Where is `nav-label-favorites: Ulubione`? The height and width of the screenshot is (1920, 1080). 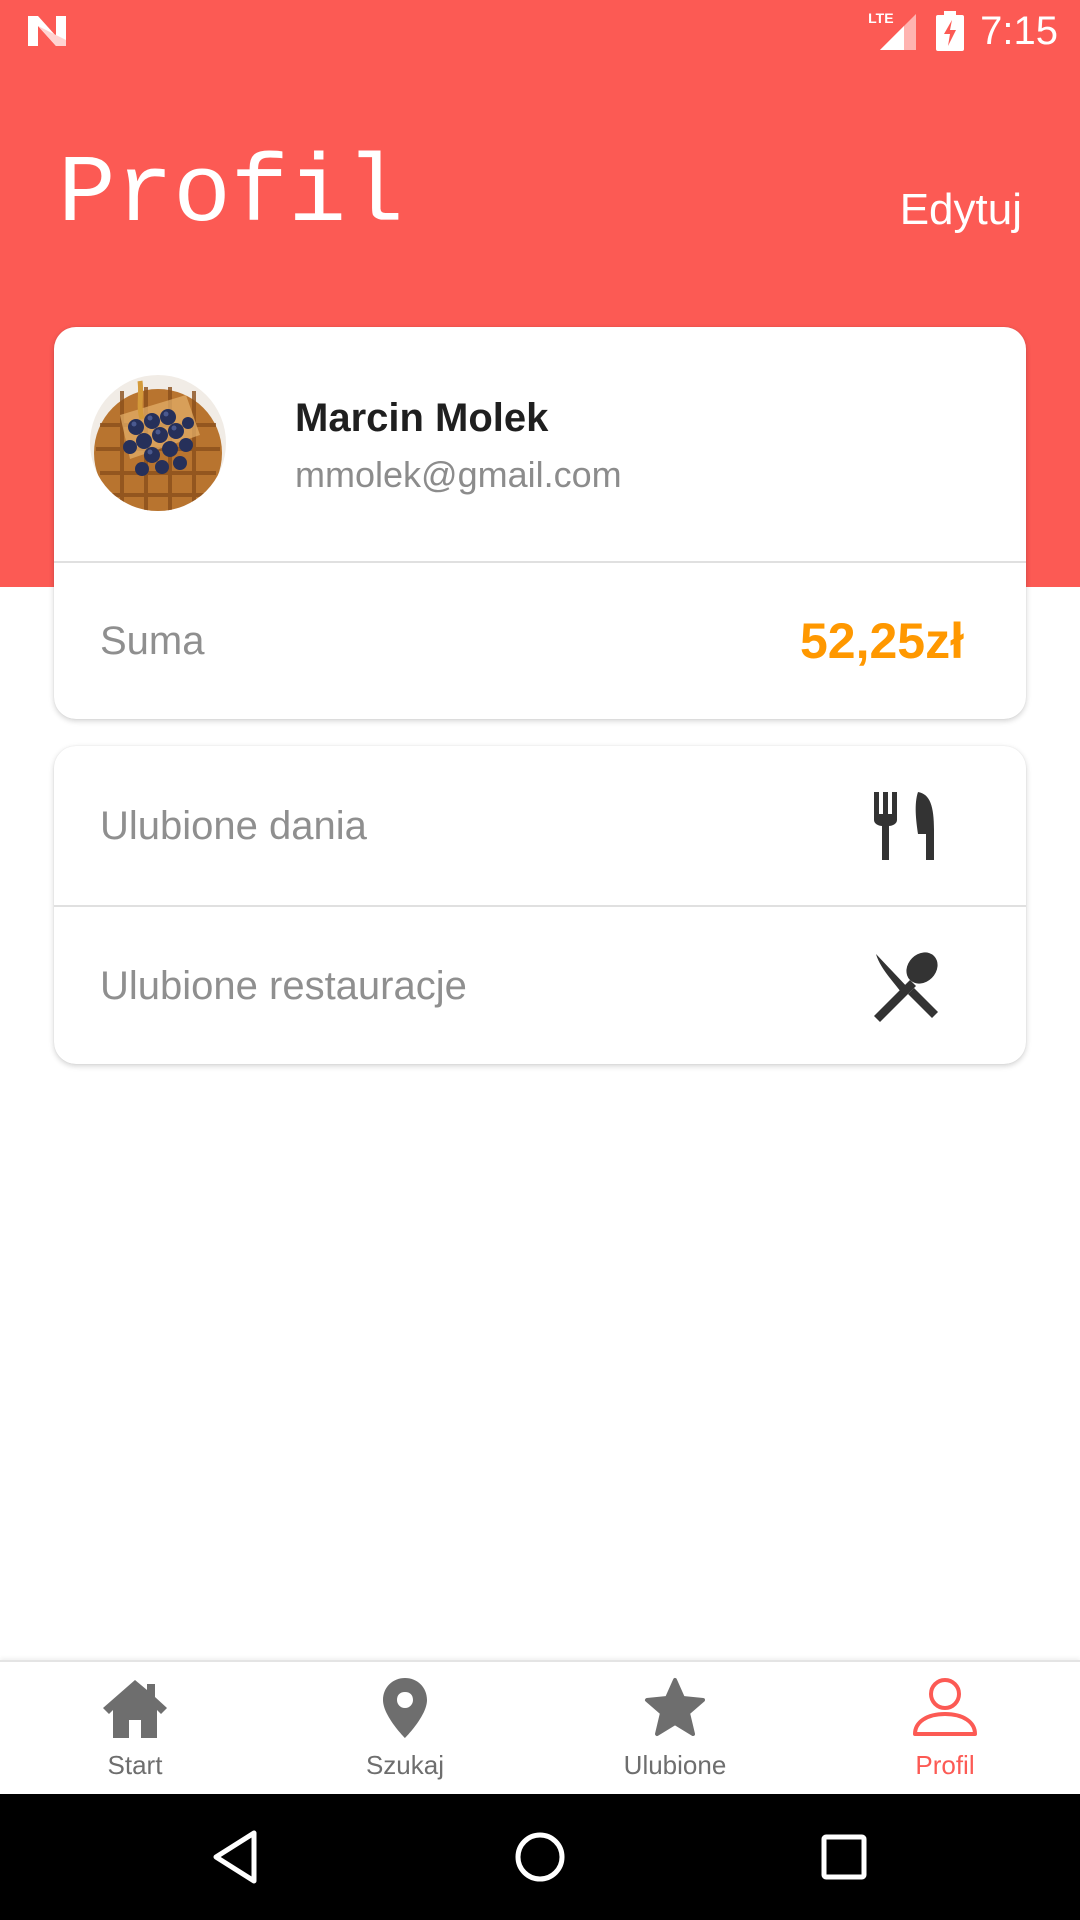 nav-label-favorites: Ulubione is located at coordinates (675, 1765).